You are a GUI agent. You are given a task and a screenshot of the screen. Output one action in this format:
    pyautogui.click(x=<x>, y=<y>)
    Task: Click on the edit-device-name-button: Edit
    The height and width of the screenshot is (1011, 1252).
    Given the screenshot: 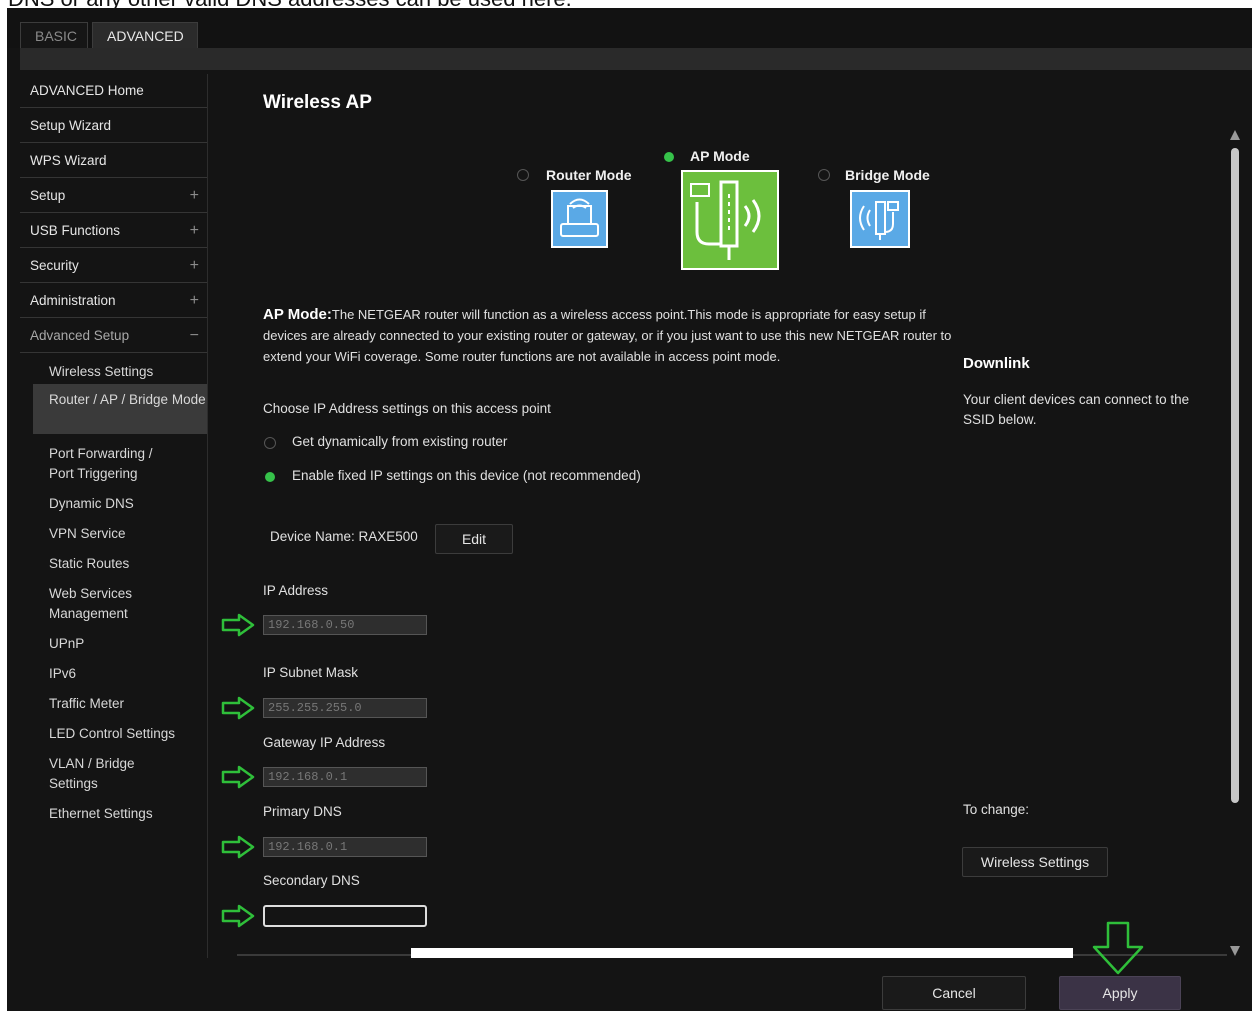 What is the action you would take?
    pyautogui.click(x=474, y=539)
    